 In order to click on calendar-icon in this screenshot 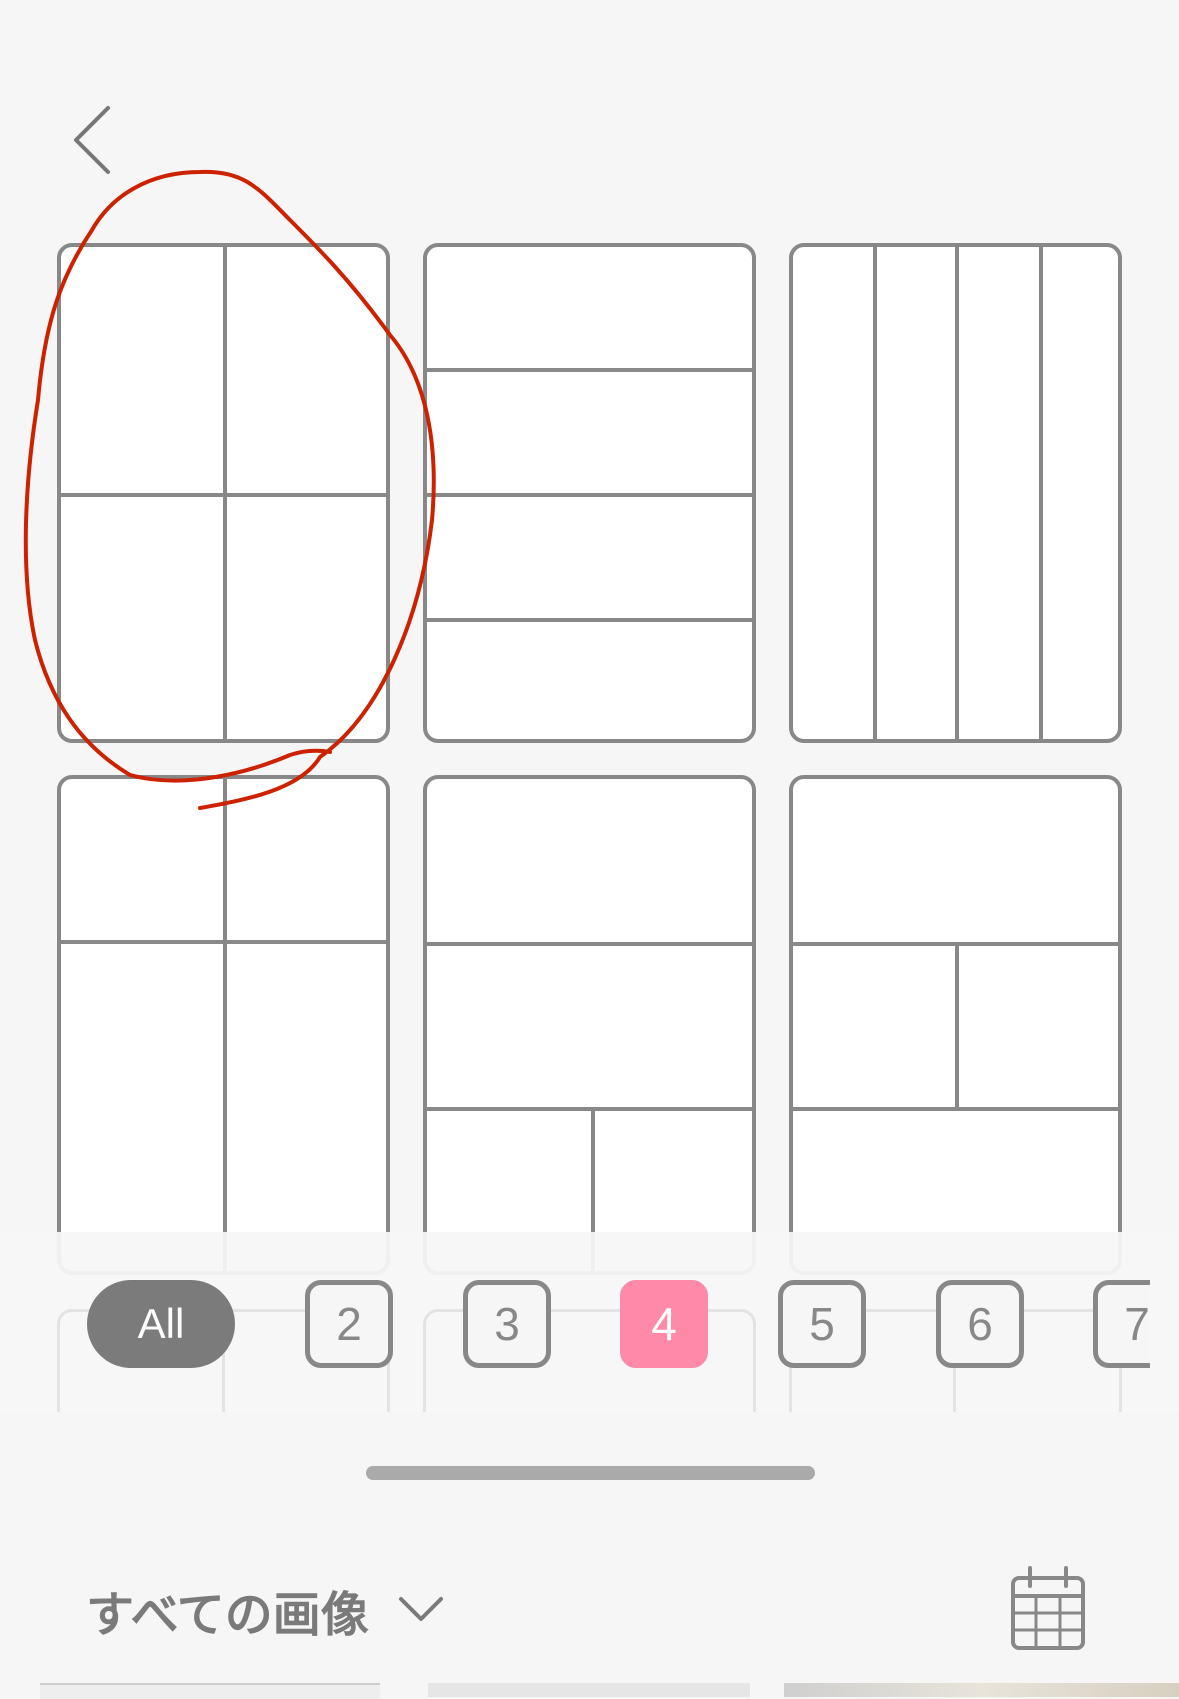, I will do `click(1048, 1608)`.